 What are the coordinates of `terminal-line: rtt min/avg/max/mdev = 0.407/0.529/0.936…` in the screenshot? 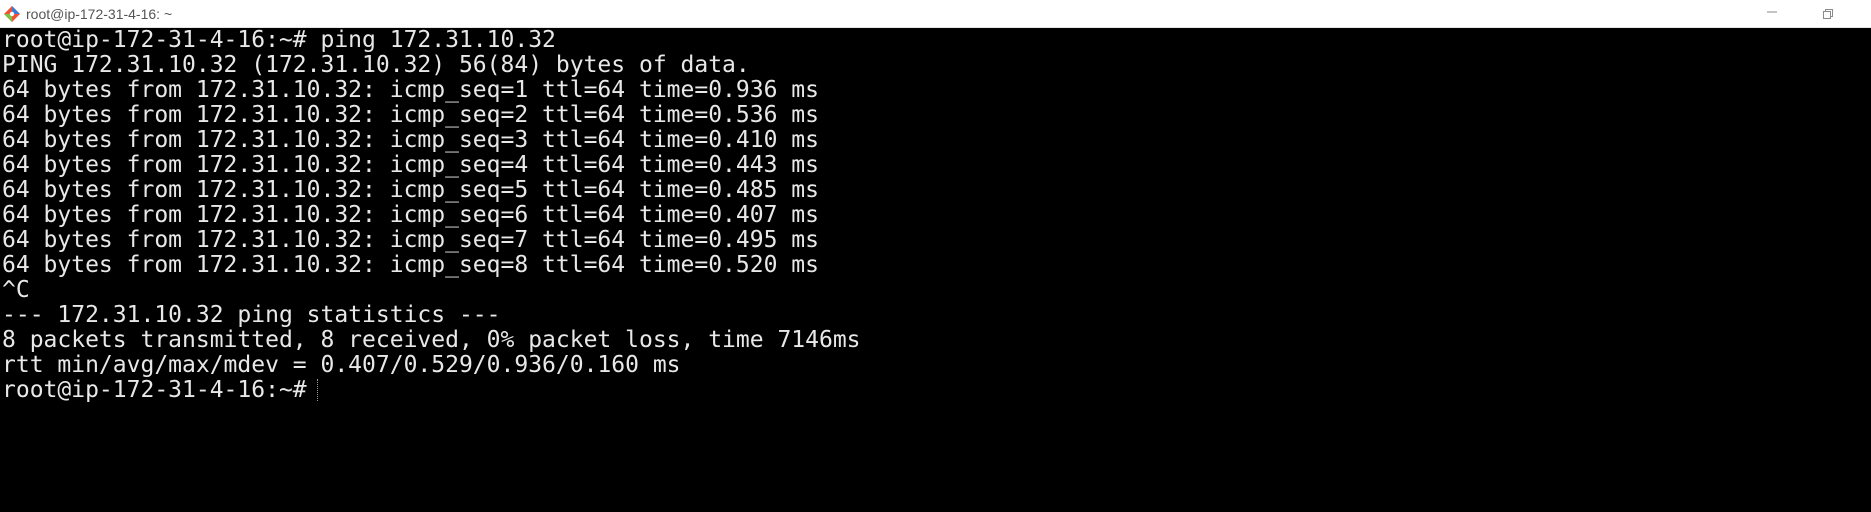 It's located at (341, 365).